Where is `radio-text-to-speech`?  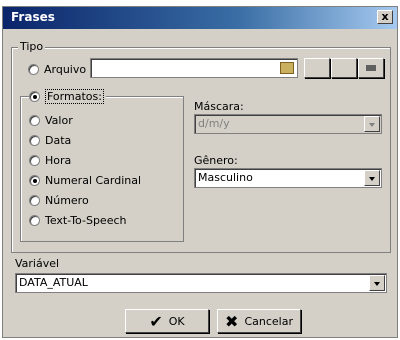
radio-text-to-speech is located at coordinates (34, 220).